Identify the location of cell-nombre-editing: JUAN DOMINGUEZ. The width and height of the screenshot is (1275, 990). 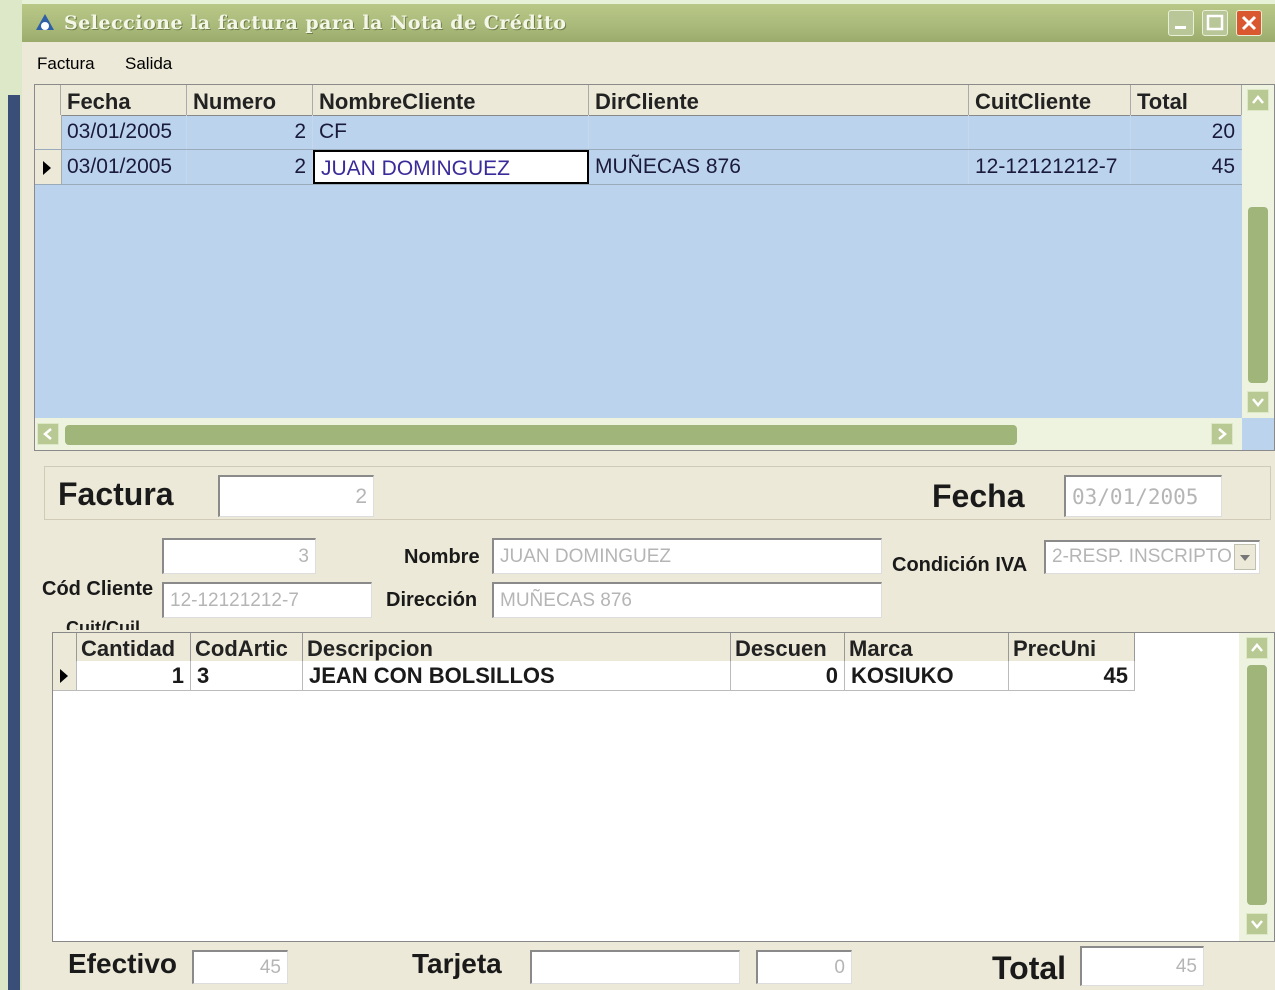
(451, 167).